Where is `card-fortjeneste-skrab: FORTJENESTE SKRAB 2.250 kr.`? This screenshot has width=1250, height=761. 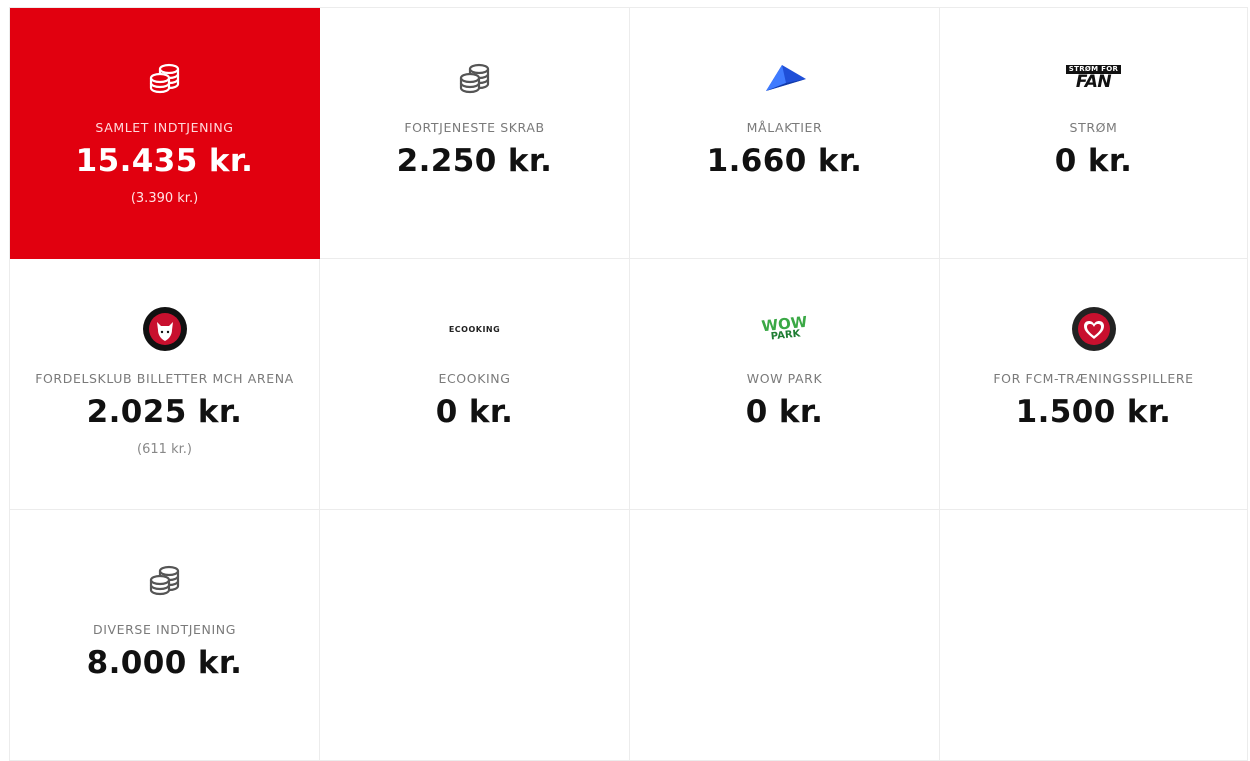 card-fortjeneste-skrab: FORTJENESTE SKRAB 2.250 kr. is located at coordinates (475, 133).